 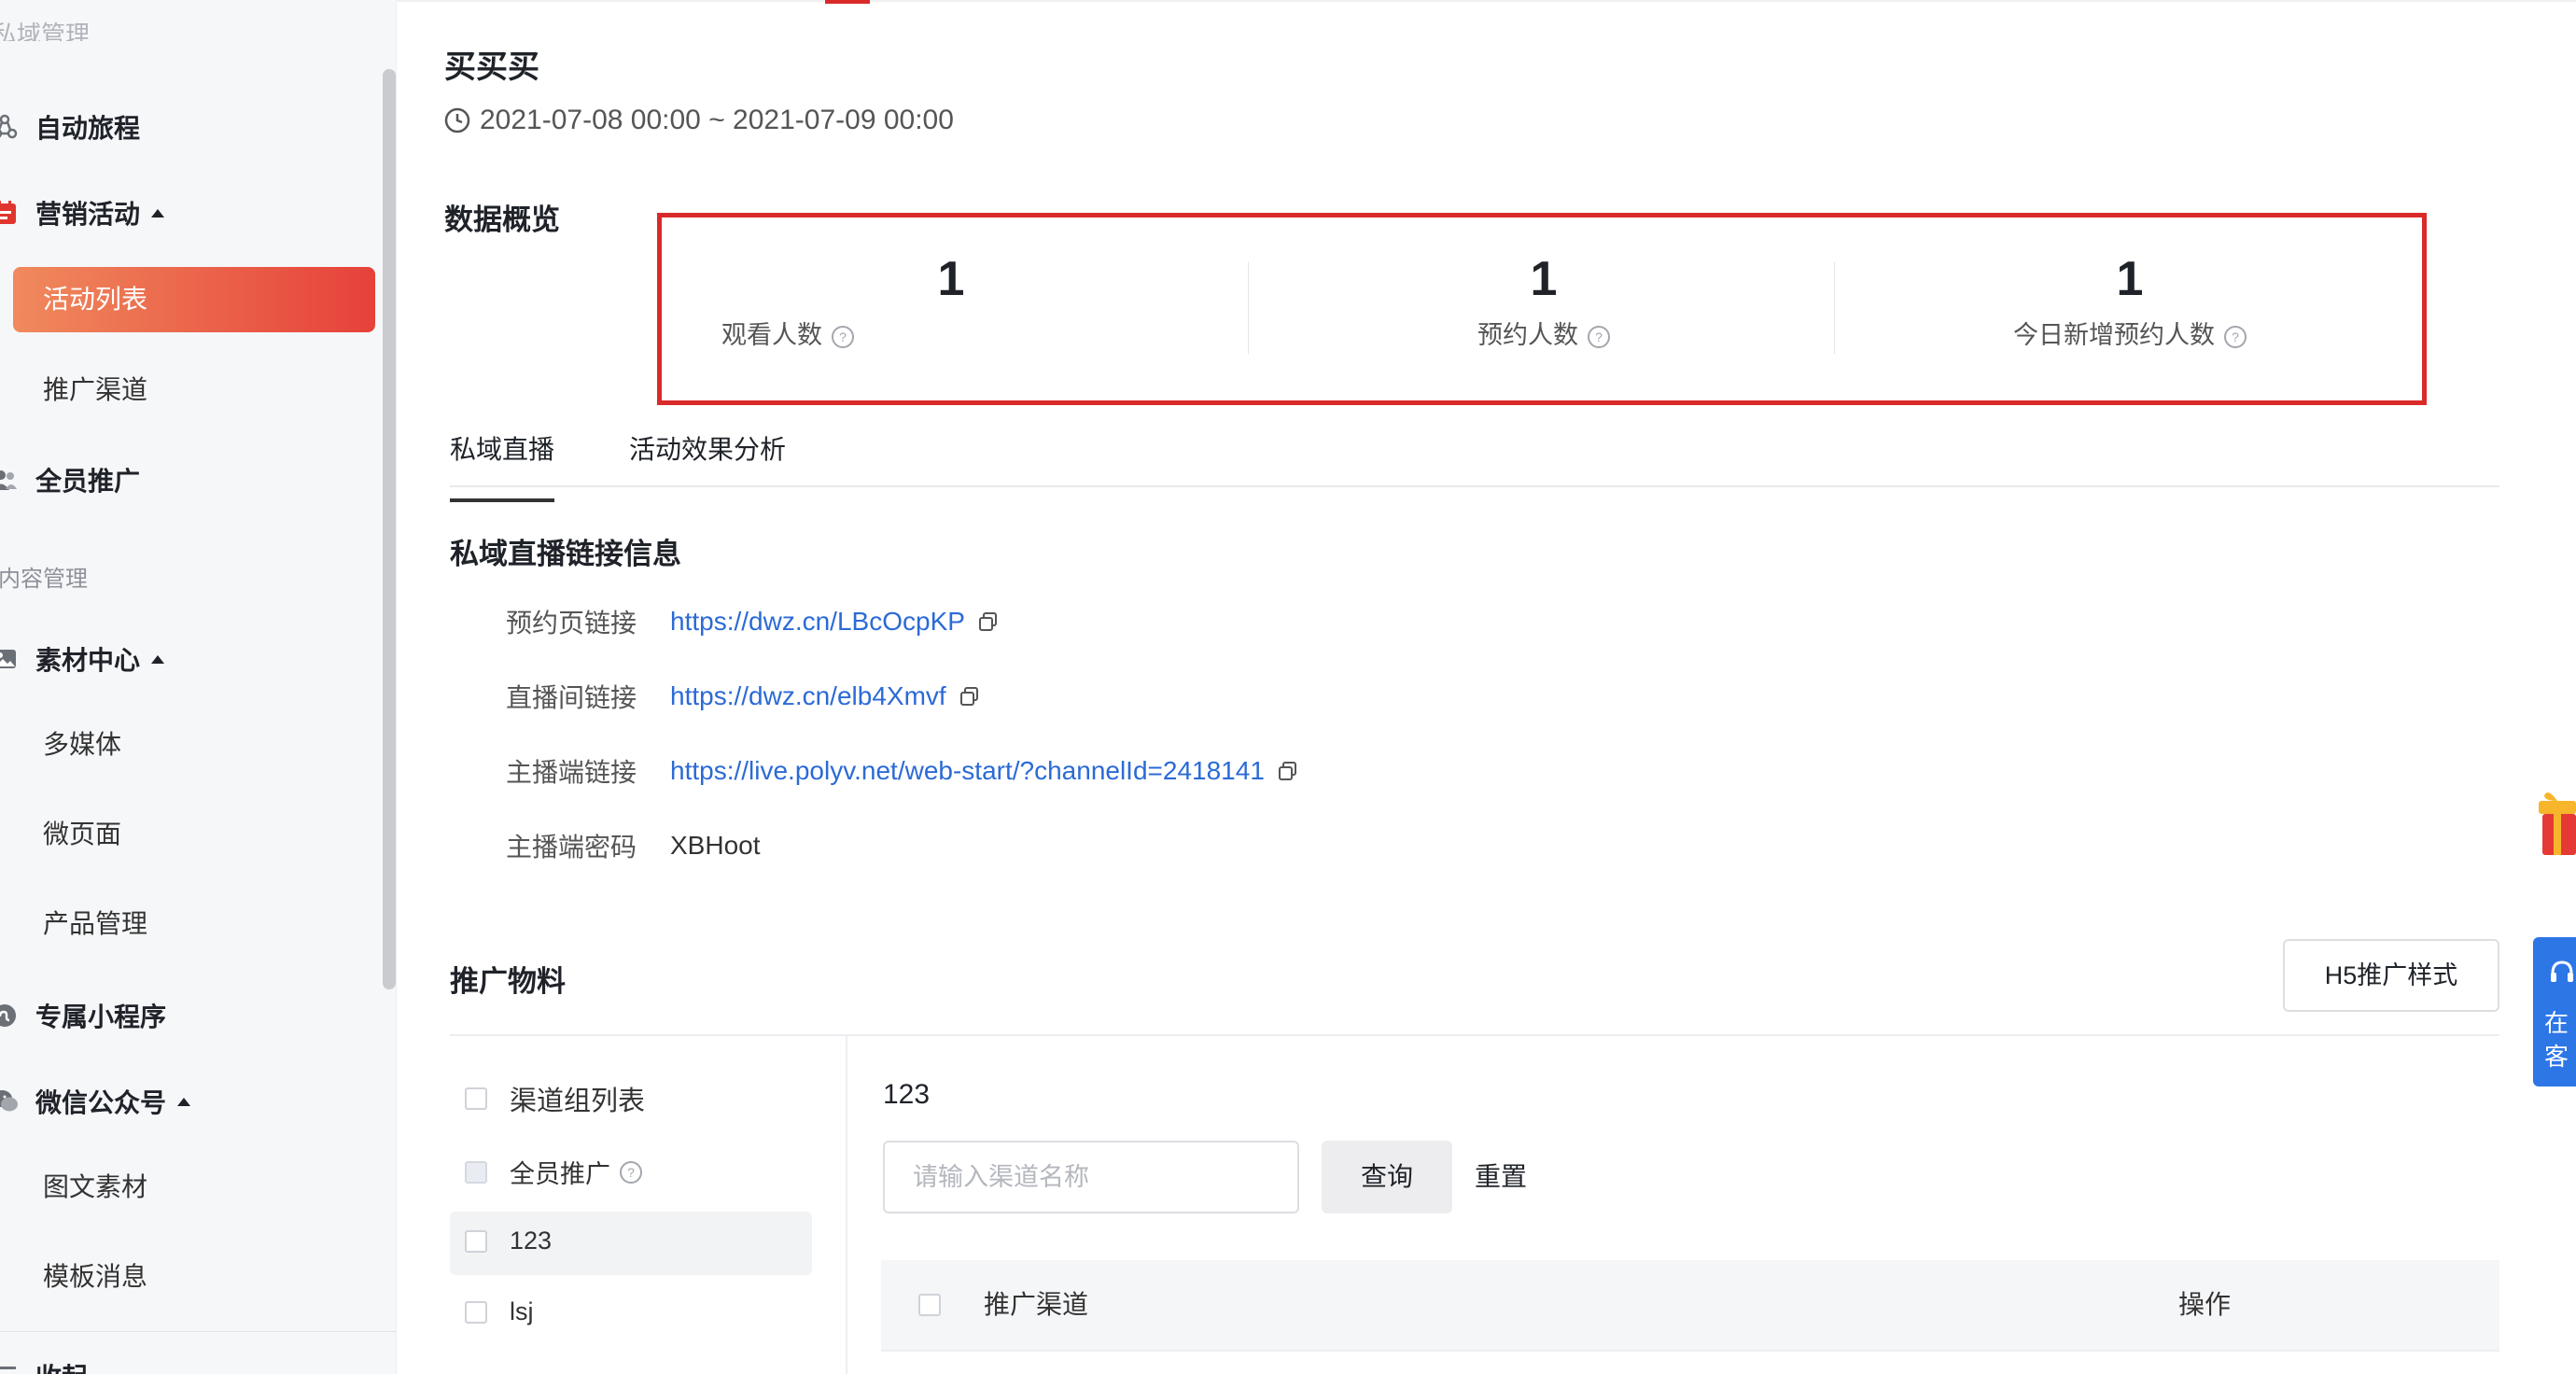 I want to click on tab-active-underline, so click(x=502, y=500).